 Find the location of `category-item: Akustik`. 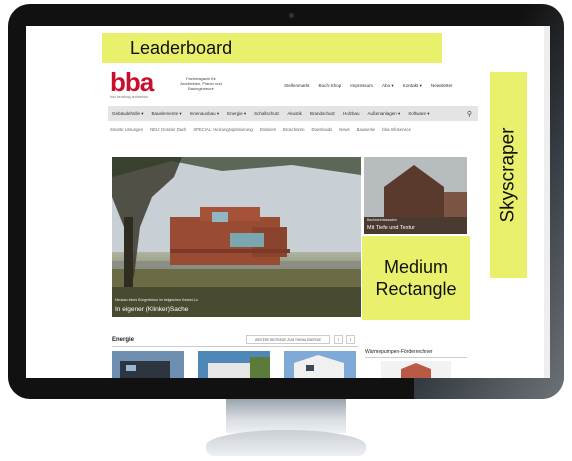

category-item: Akustik is located at coordinates (294, 113).